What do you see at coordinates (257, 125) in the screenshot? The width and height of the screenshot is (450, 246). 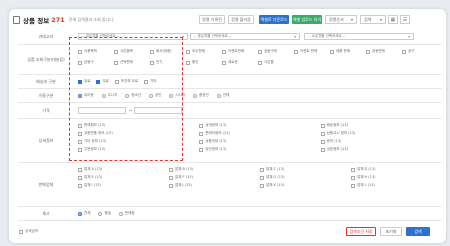 I see `det-option: 상세정보 (13)` at bounding box center [257, 125].